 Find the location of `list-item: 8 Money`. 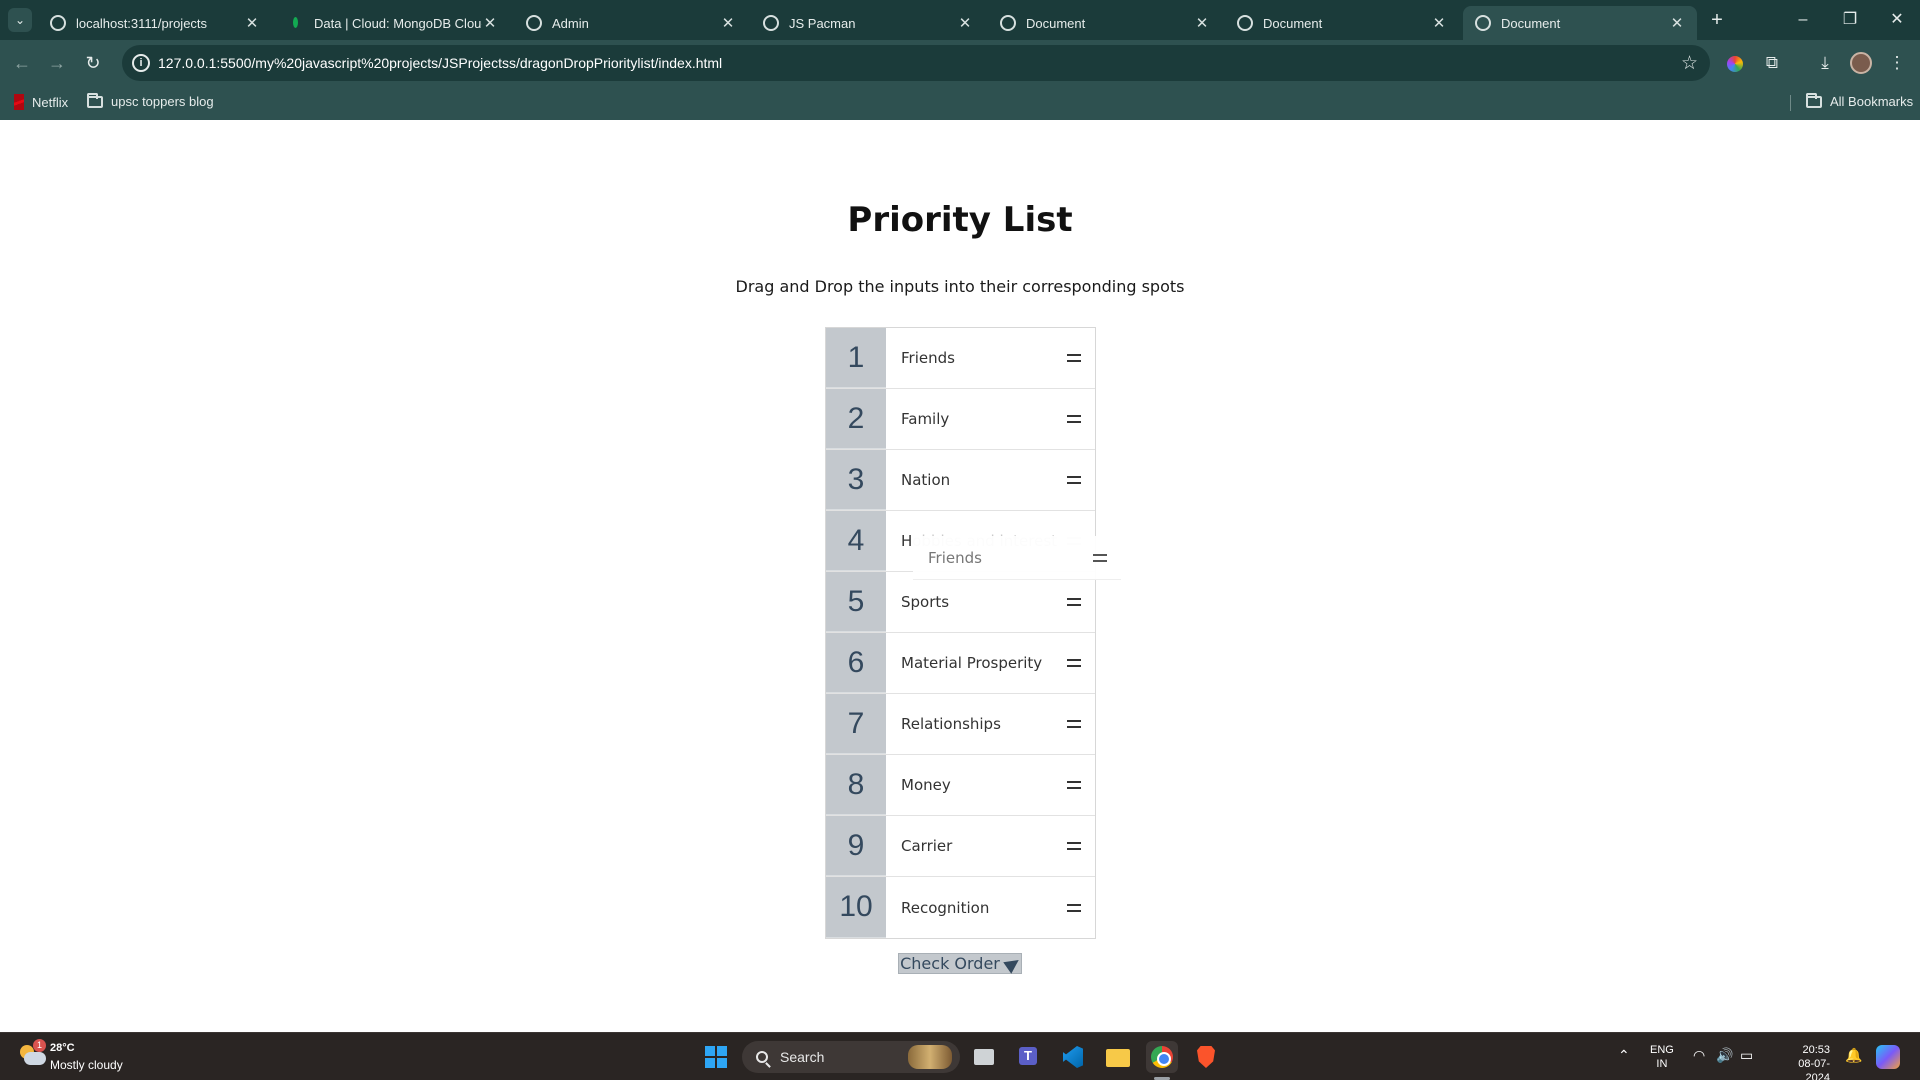

list-item: 8 Money is located at coordinates (960, 785).